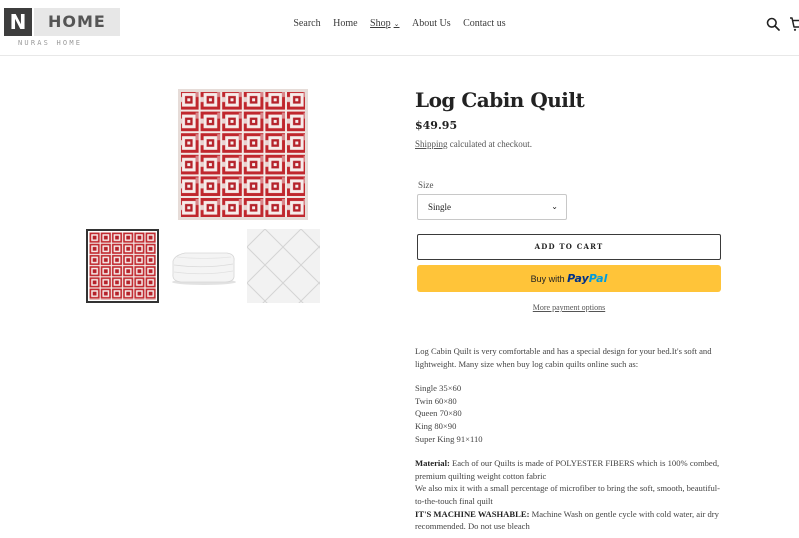 The image size is (799, 538). What do you see at coordinates (436, 425) in the screenshot?
I see `list-item: King 80×90` at bounding box center [436, 425].